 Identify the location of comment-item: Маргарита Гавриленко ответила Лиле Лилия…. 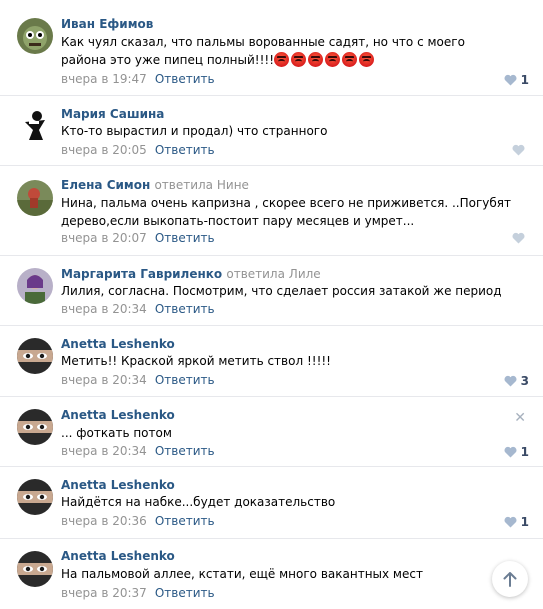
(271, 291).